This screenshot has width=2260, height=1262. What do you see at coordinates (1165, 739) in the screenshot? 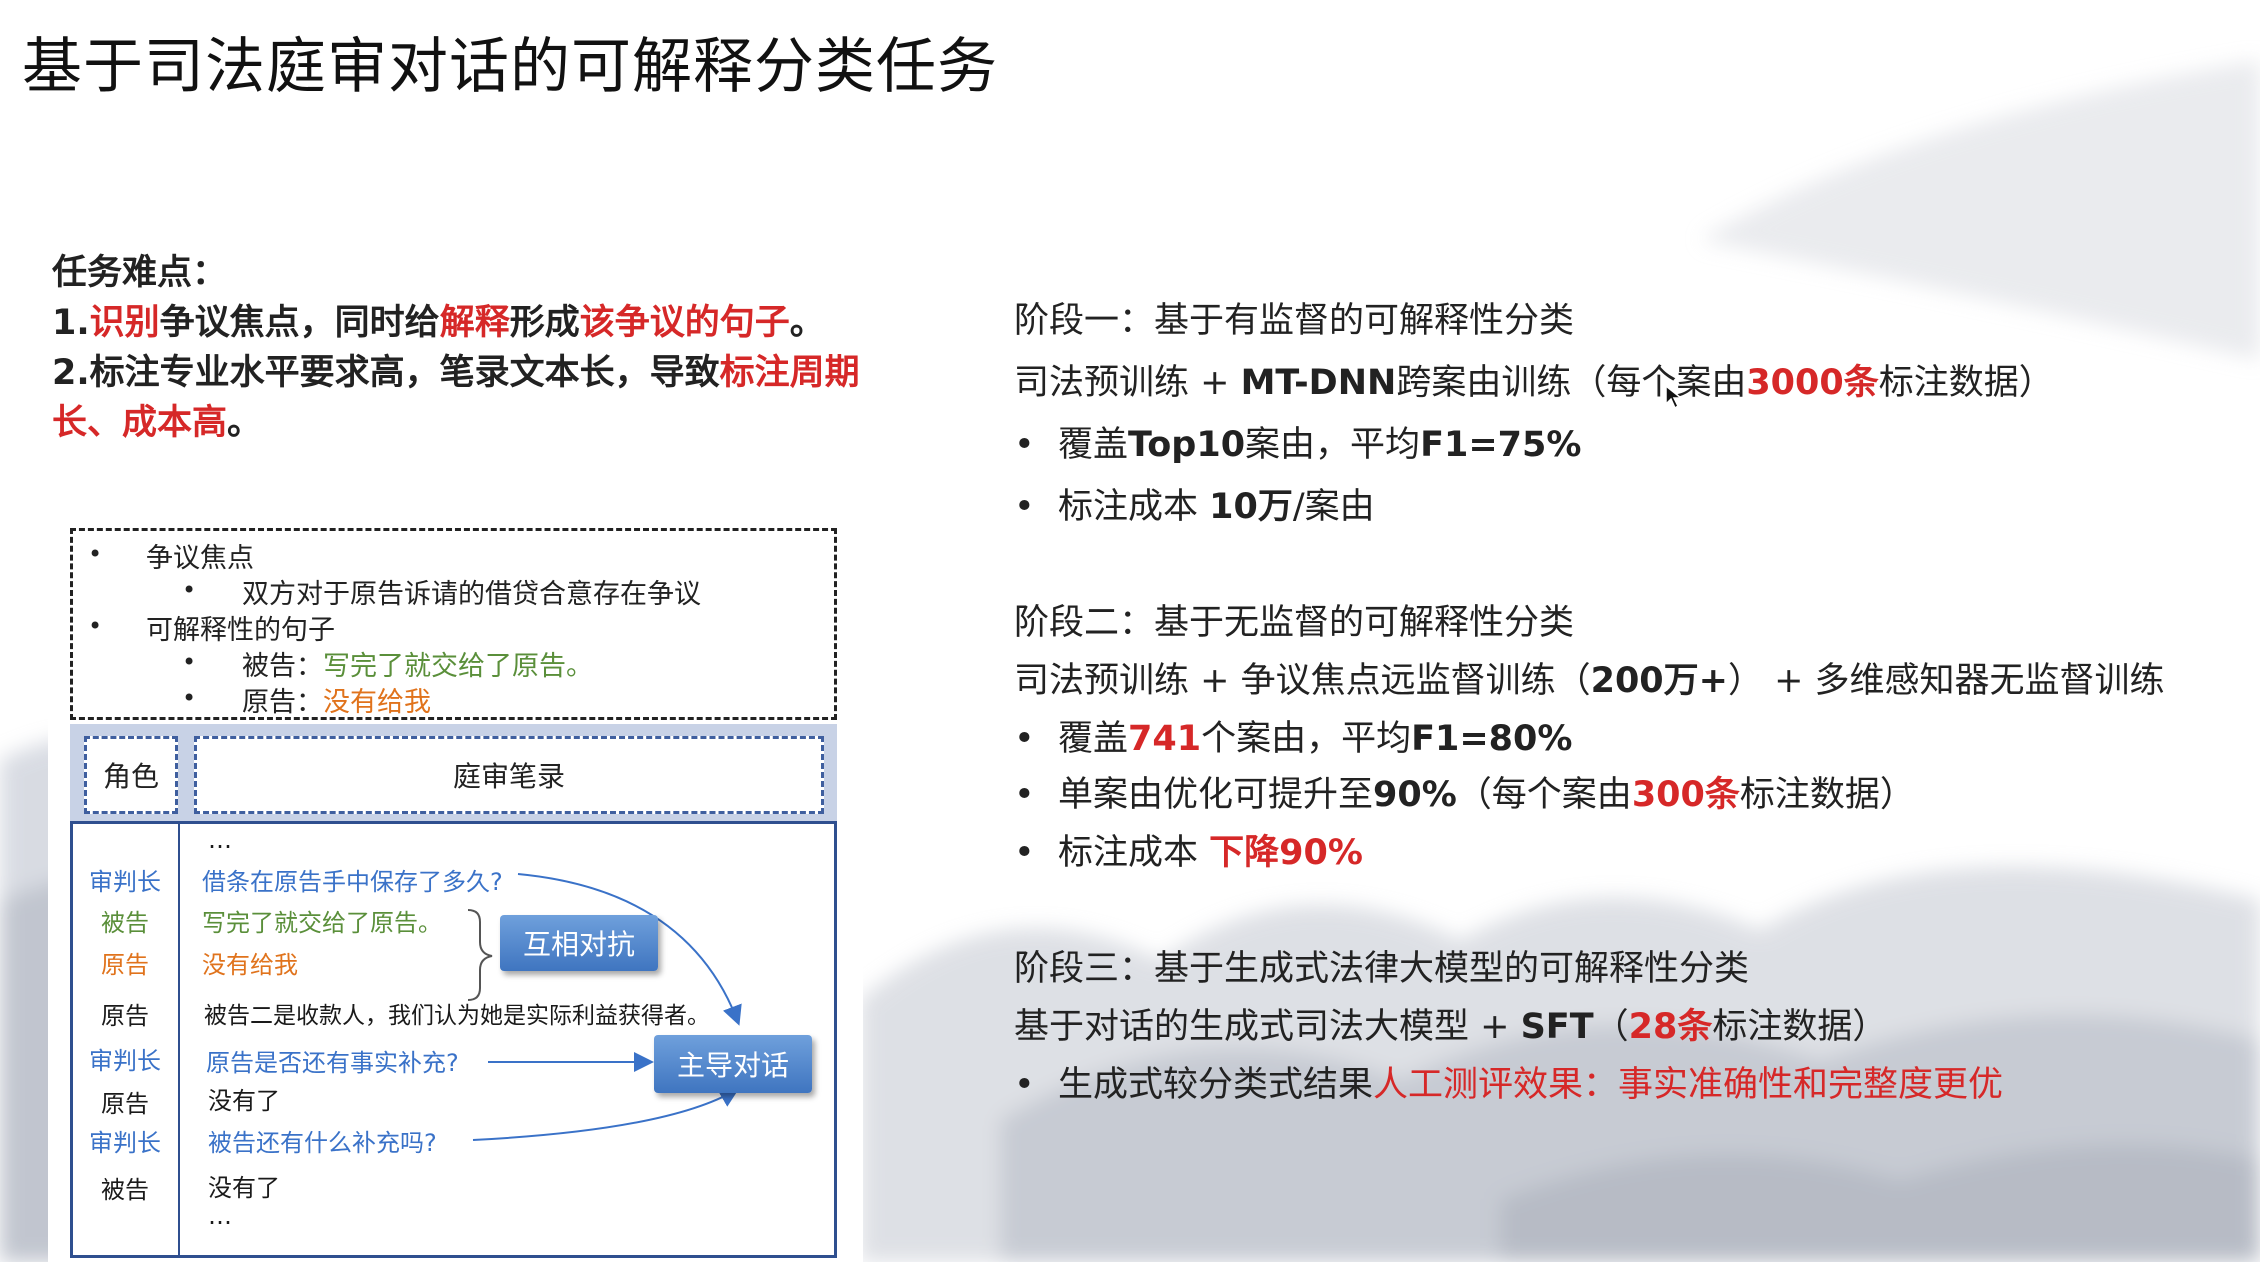
I see `highlight-span: 741` at bounding box center [1165, 739].